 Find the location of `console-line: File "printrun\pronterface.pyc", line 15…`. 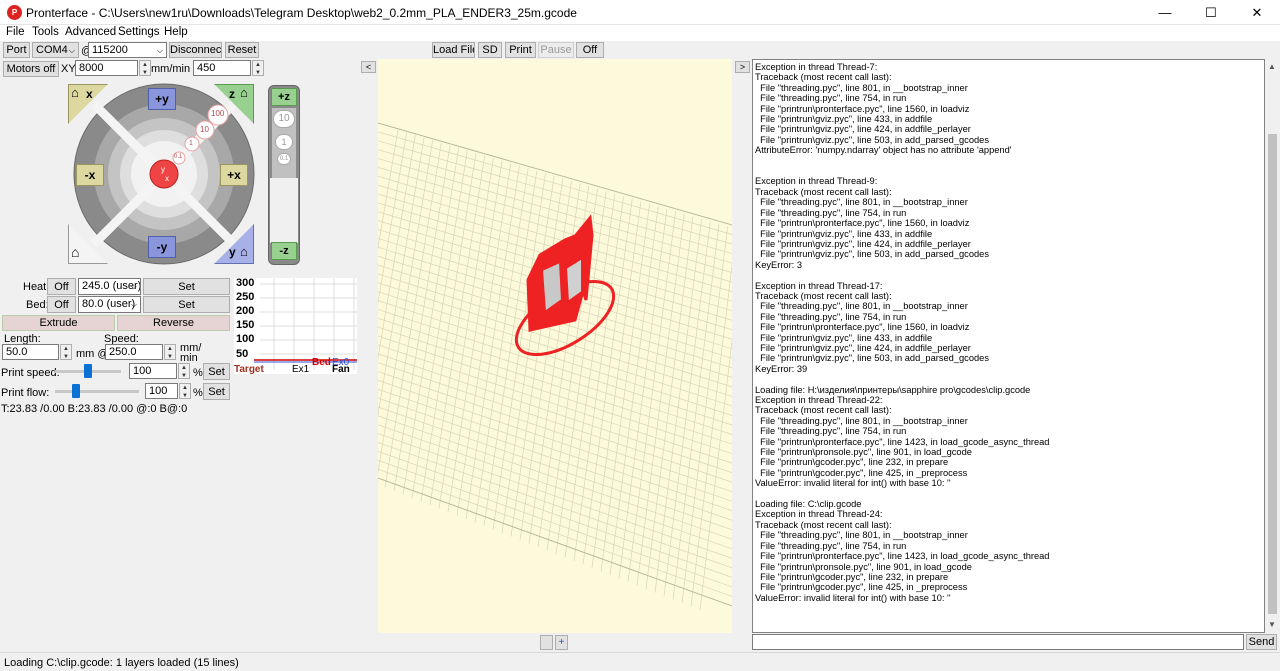

console-line: File "printrun\pronterface.pyc", line 15… is located at coordinates (862, 108).